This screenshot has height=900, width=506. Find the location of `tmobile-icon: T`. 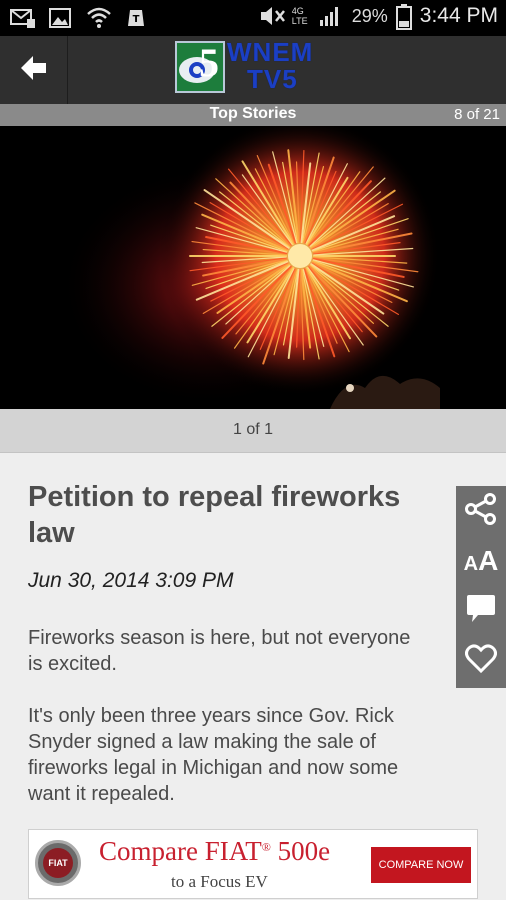

tmobile-icon: T is located at coordinates (137, 18).